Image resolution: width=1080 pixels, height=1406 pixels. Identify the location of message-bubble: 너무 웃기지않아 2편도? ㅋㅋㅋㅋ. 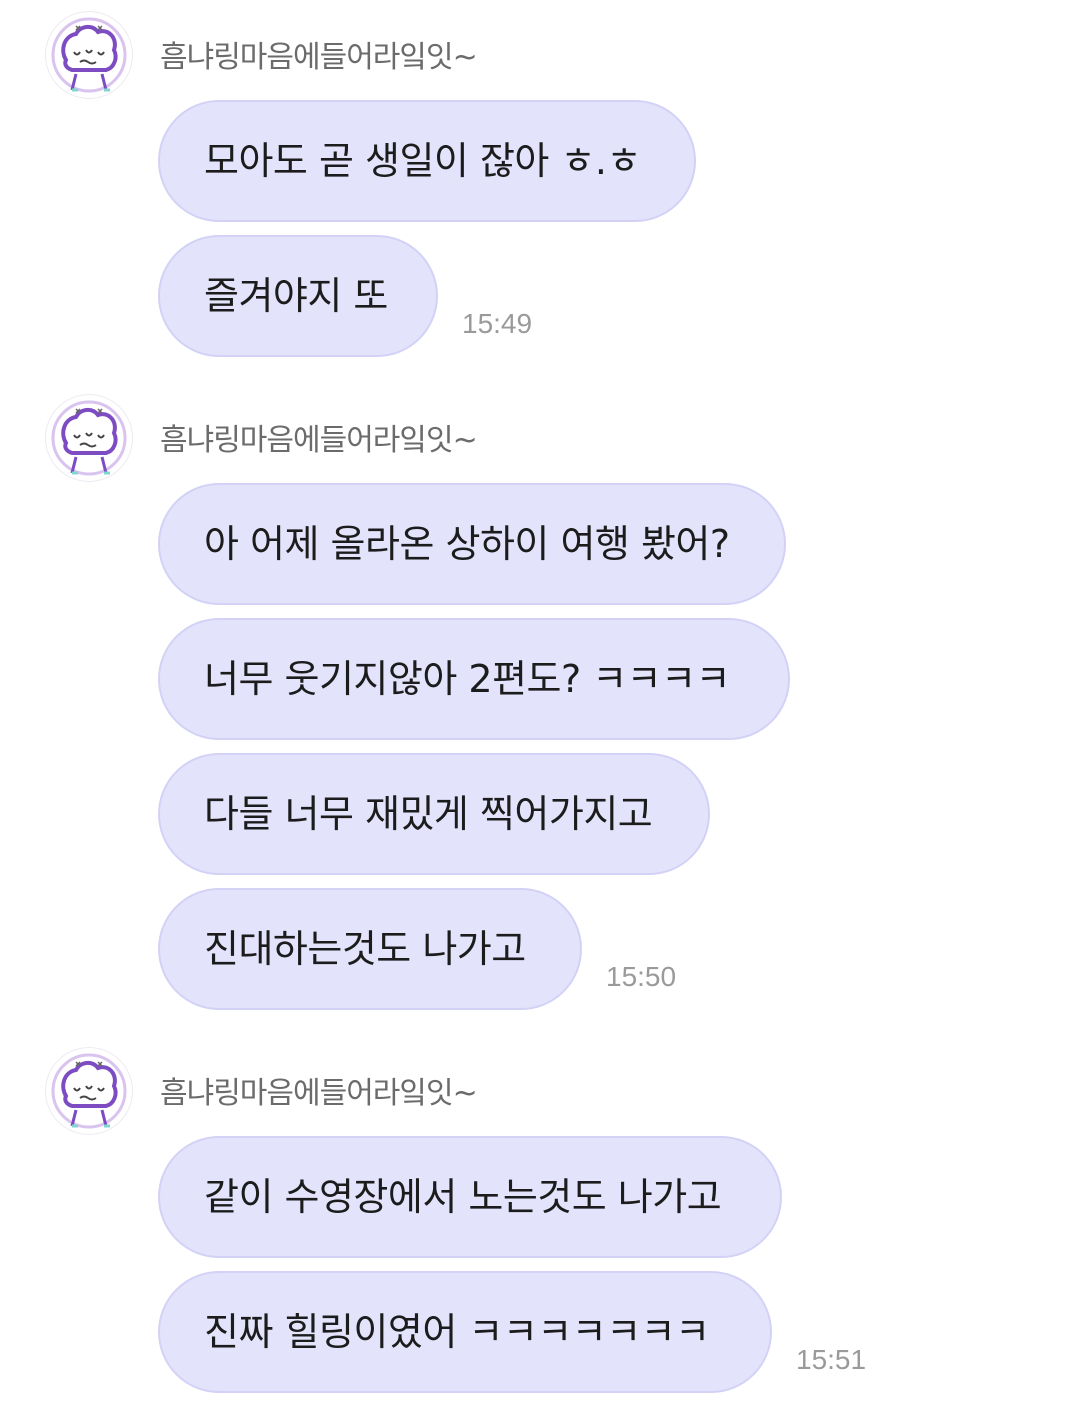
(474, 679).